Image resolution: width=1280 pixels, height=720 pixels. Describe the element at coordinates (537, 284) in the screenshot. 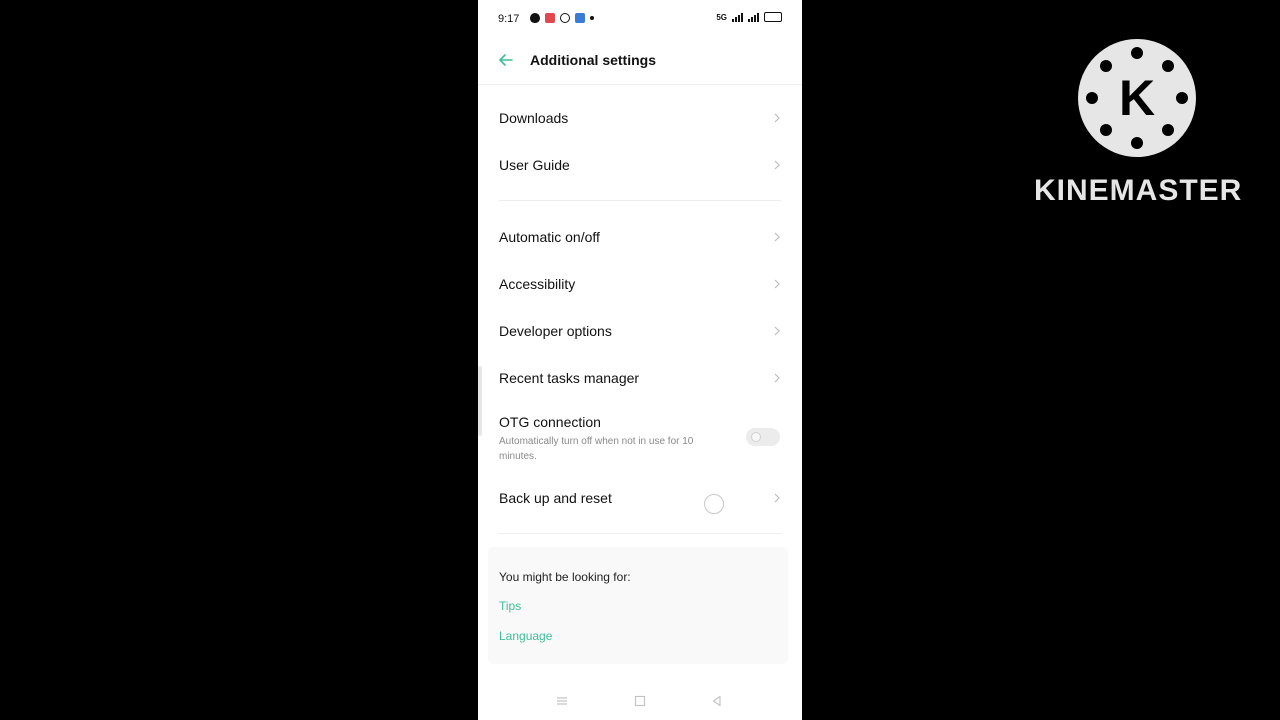

I see `settings-item-label: Accessibility` at that location.